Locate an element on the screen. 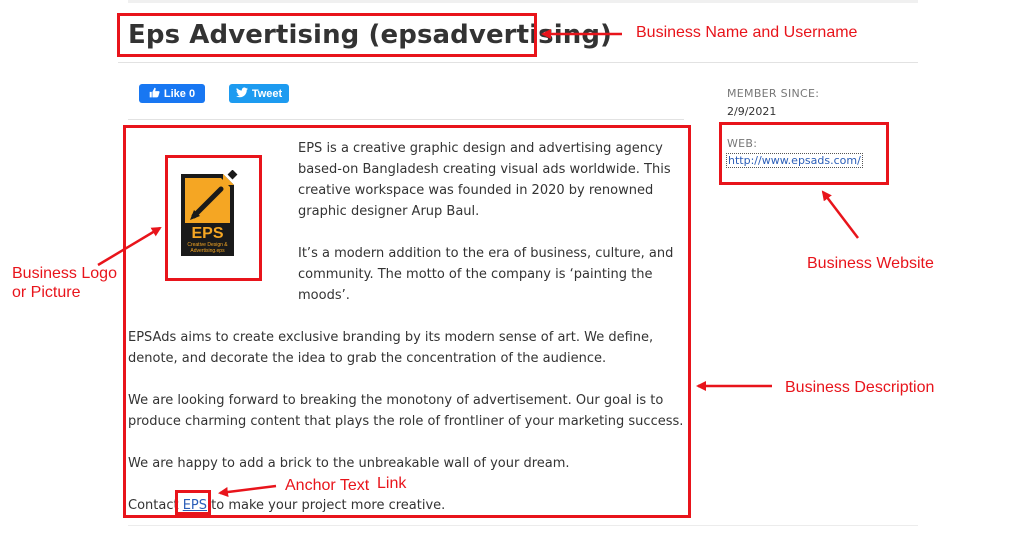 The image size is (1030, 534). logo-arrow is located at coordinates (129, 246).